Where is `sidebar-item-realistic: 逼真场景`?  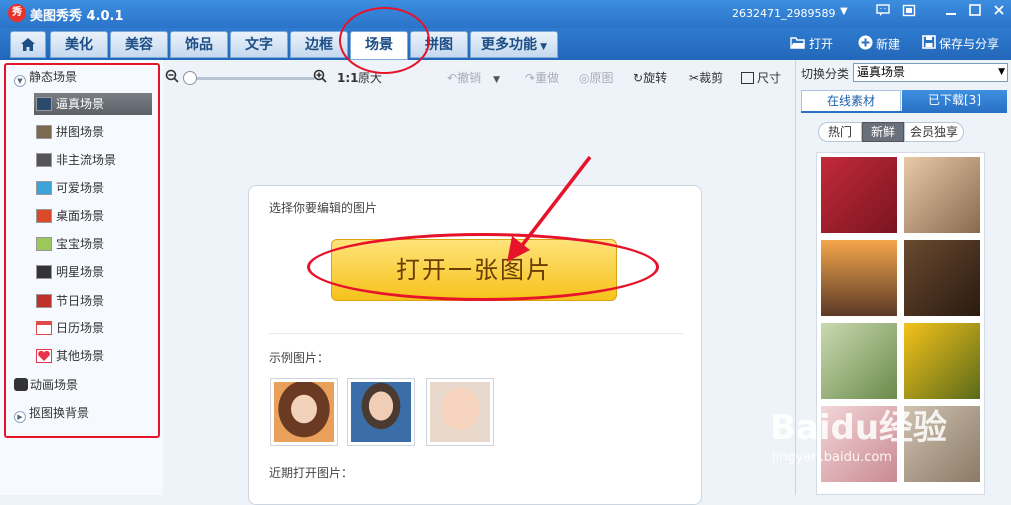 sidebar-item-realistic: 逼真场景 is located at coordinates (93, 104).